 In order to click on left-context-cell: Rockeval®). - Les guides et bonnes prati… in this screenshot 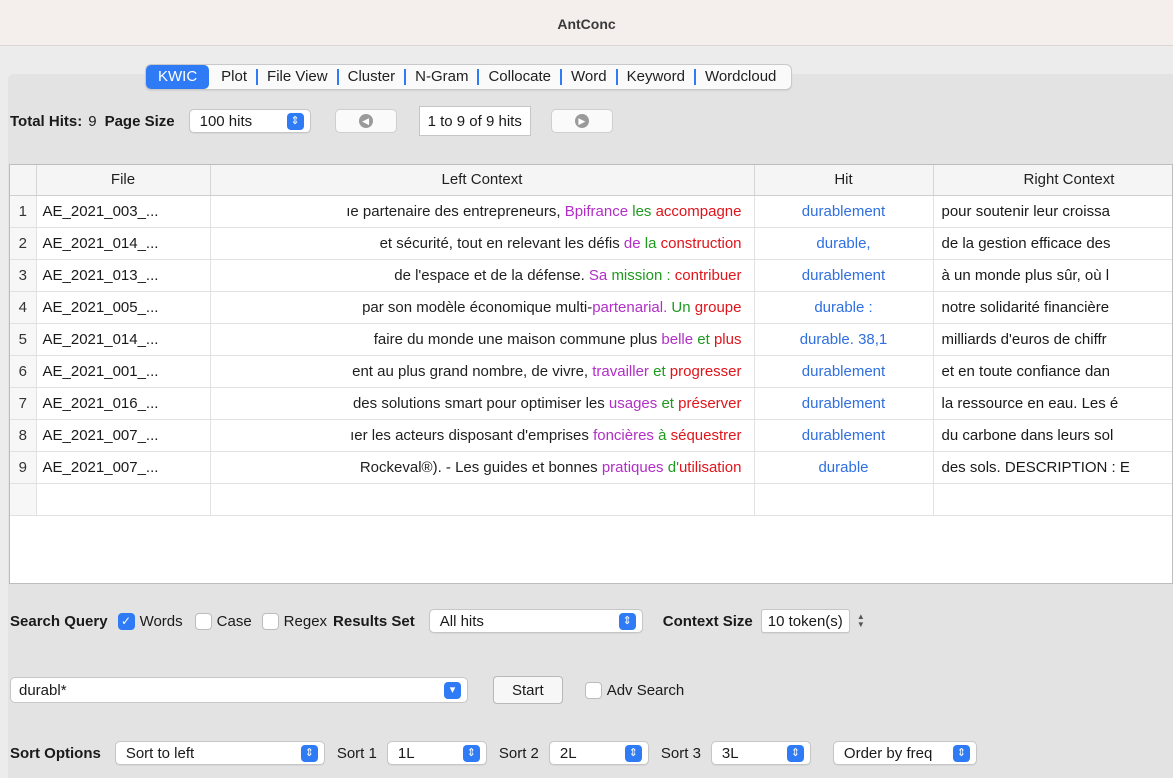, I will do `click(482, 467)`.